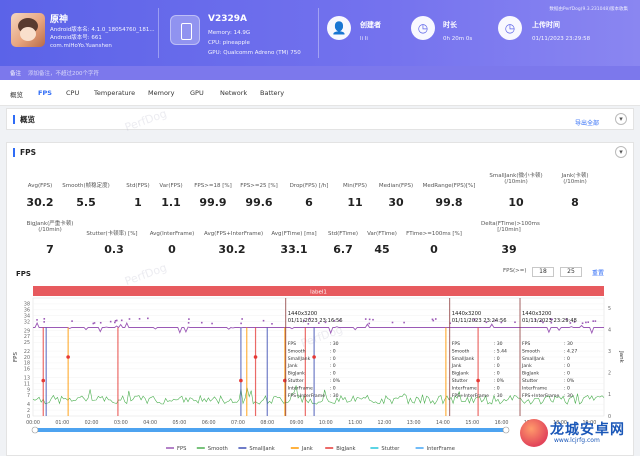  What do you see at coordinates (27, 384) in the screenshot?
I see `y-tick-label: 11` at bounding box center [27, 384].